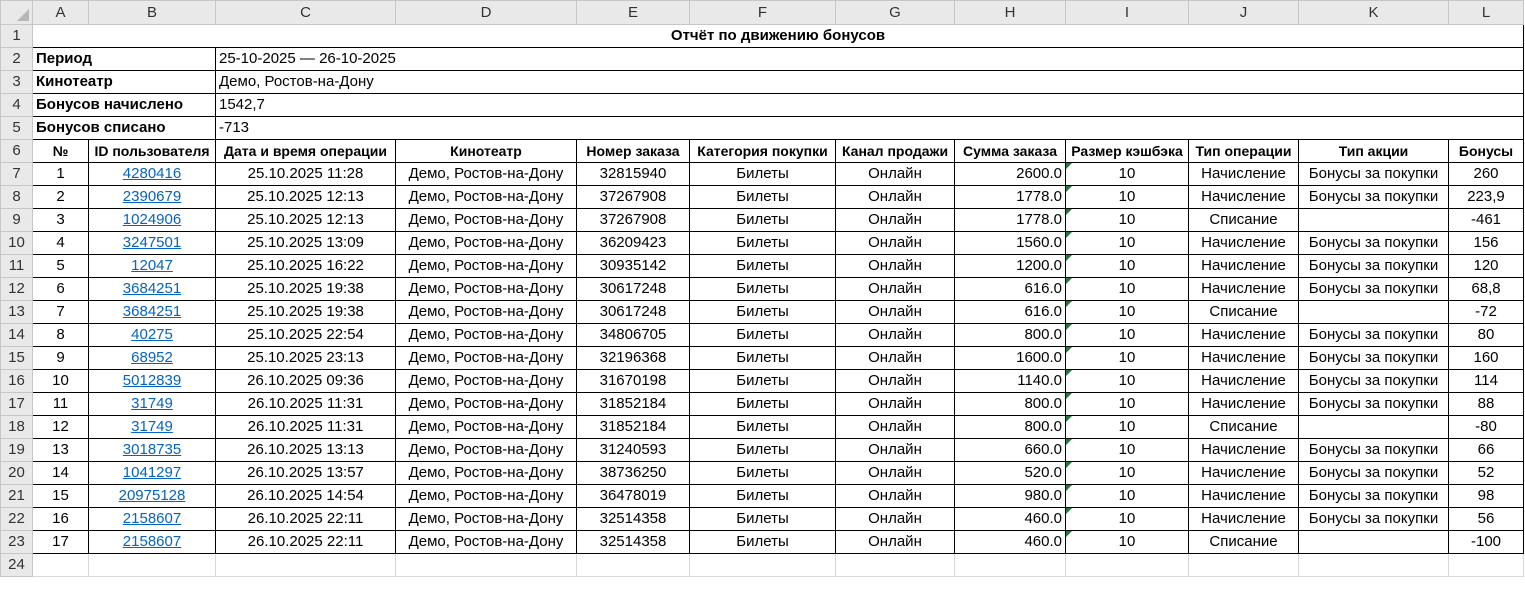 The height and width of the screenshot is (603, 1525). I want to click on cell-datetime: 25.10.2025 22:54, so click(305, 335).